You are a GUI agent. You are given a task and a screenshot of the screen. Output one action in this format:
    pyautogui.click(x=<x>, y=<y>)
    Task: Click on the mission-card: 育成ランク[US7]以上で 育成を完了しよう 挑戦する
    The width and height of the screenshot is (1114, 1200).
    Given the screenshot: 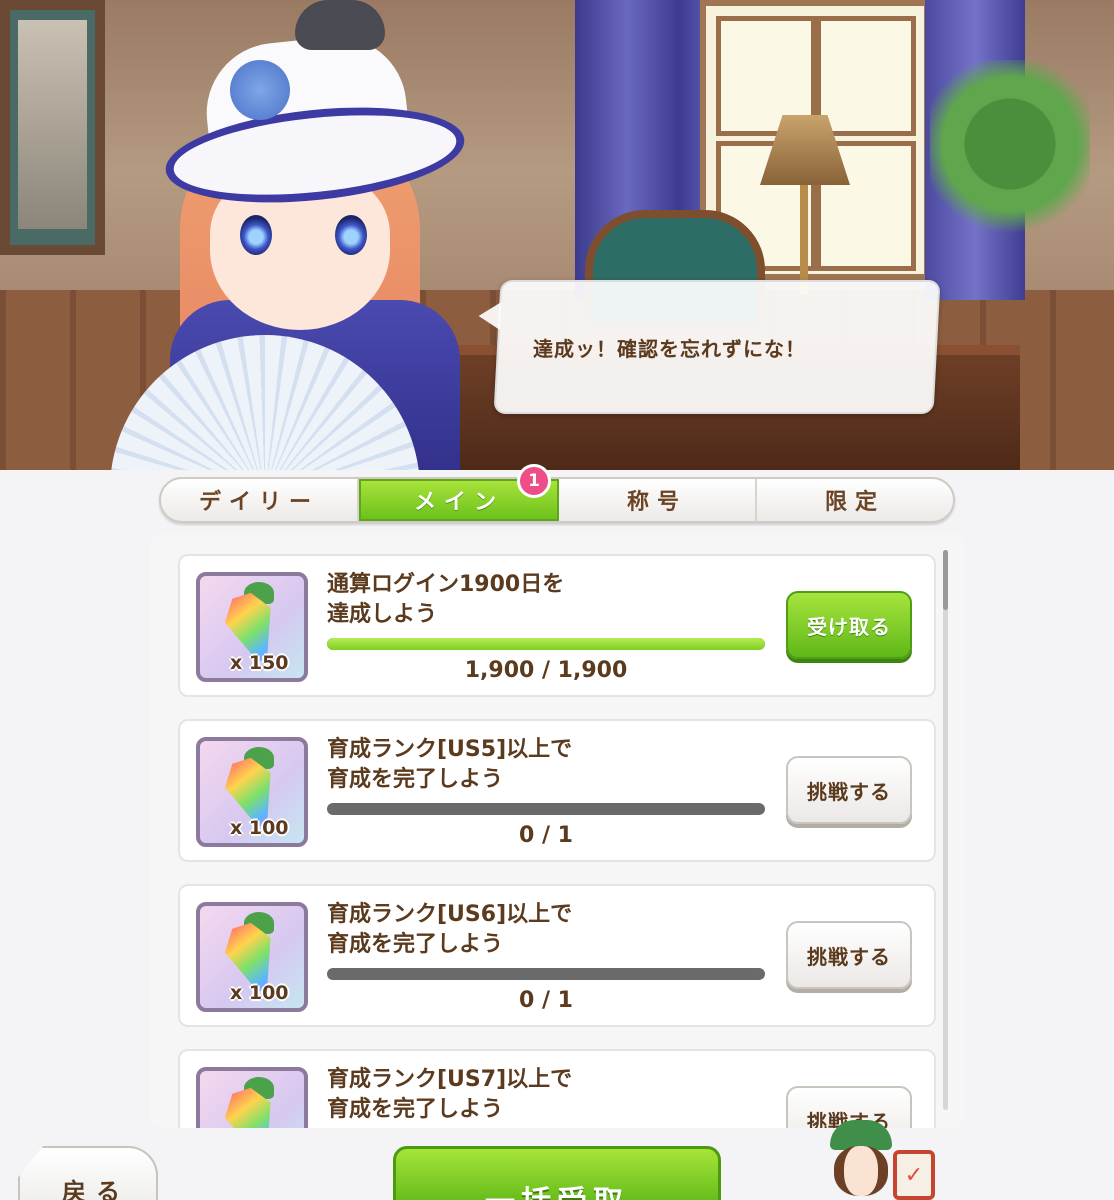 What is the action you would take?
    pyautogui.click(x=557, y=1088)
    